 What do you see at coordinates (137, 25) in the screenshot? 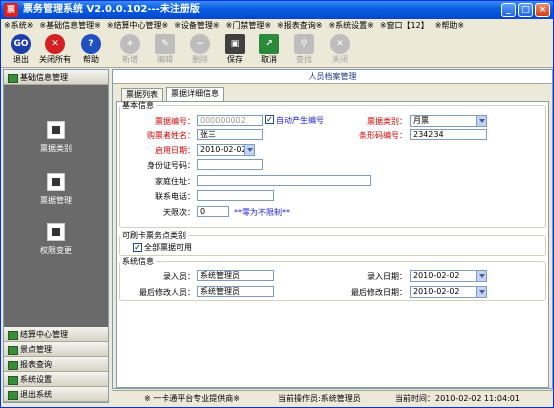
I see `menu-settlement: ※结算中心管理※` at bounding box center [137, 25].